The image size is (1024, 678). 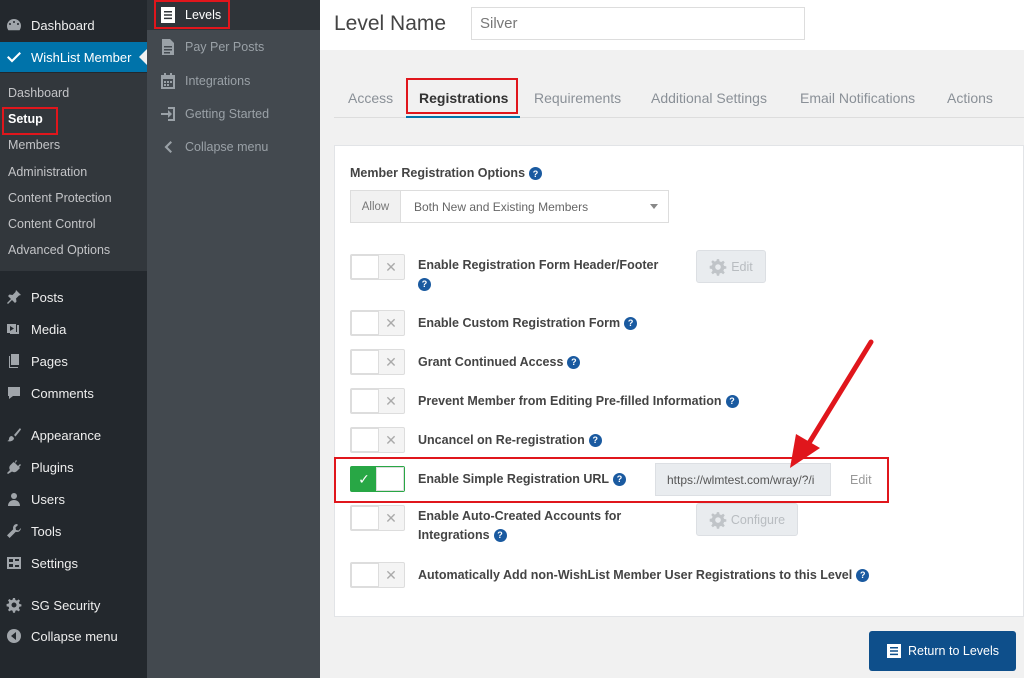 I want to click on wp-menu-settings: Settings, so click(x=73, y=563).